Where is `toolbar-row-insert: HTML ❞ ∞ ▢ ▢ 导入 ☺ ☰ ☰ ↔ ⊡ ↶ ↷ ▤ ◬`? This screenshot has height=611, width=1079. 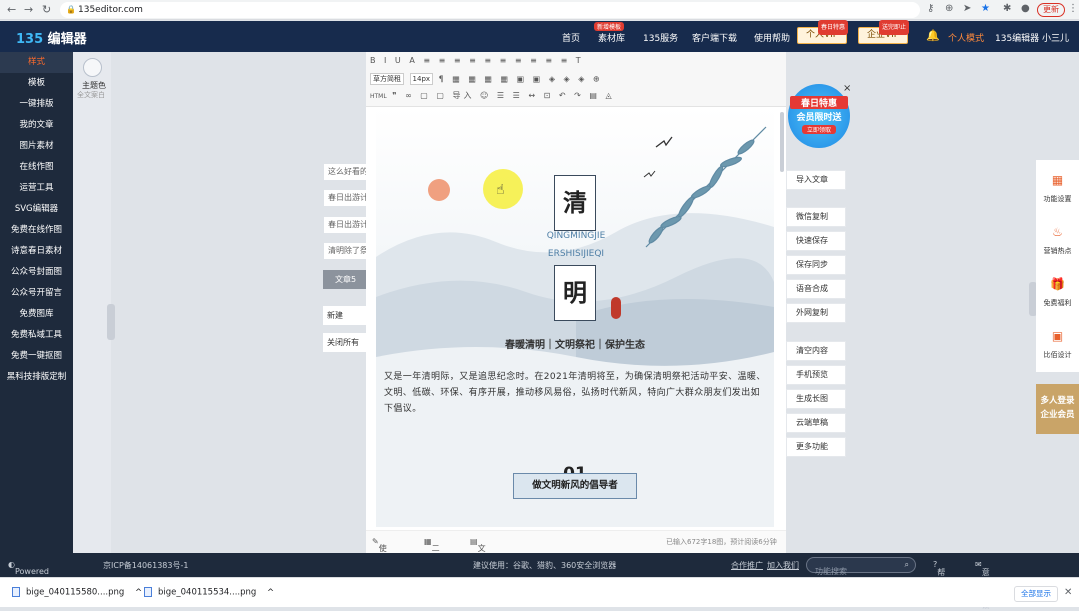
toolbar-row-insert: HTML ❞ ∞ ▢ ▢ 导入 ☺ ☰ ☰ ↔ ⊡ ↶ ↷ ▤ ◬ is located at coordinates (492, 97).